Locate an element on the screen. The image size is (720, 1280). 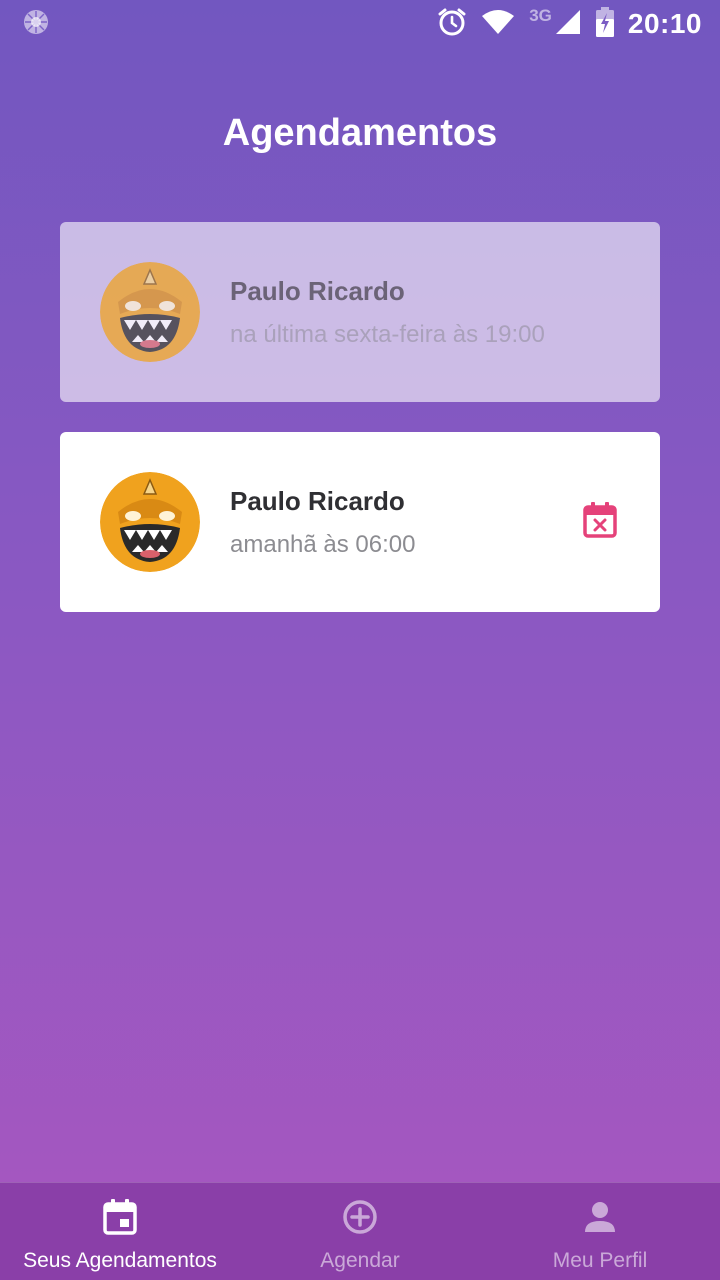
wifi-icon is located at coordinates (498, 24).